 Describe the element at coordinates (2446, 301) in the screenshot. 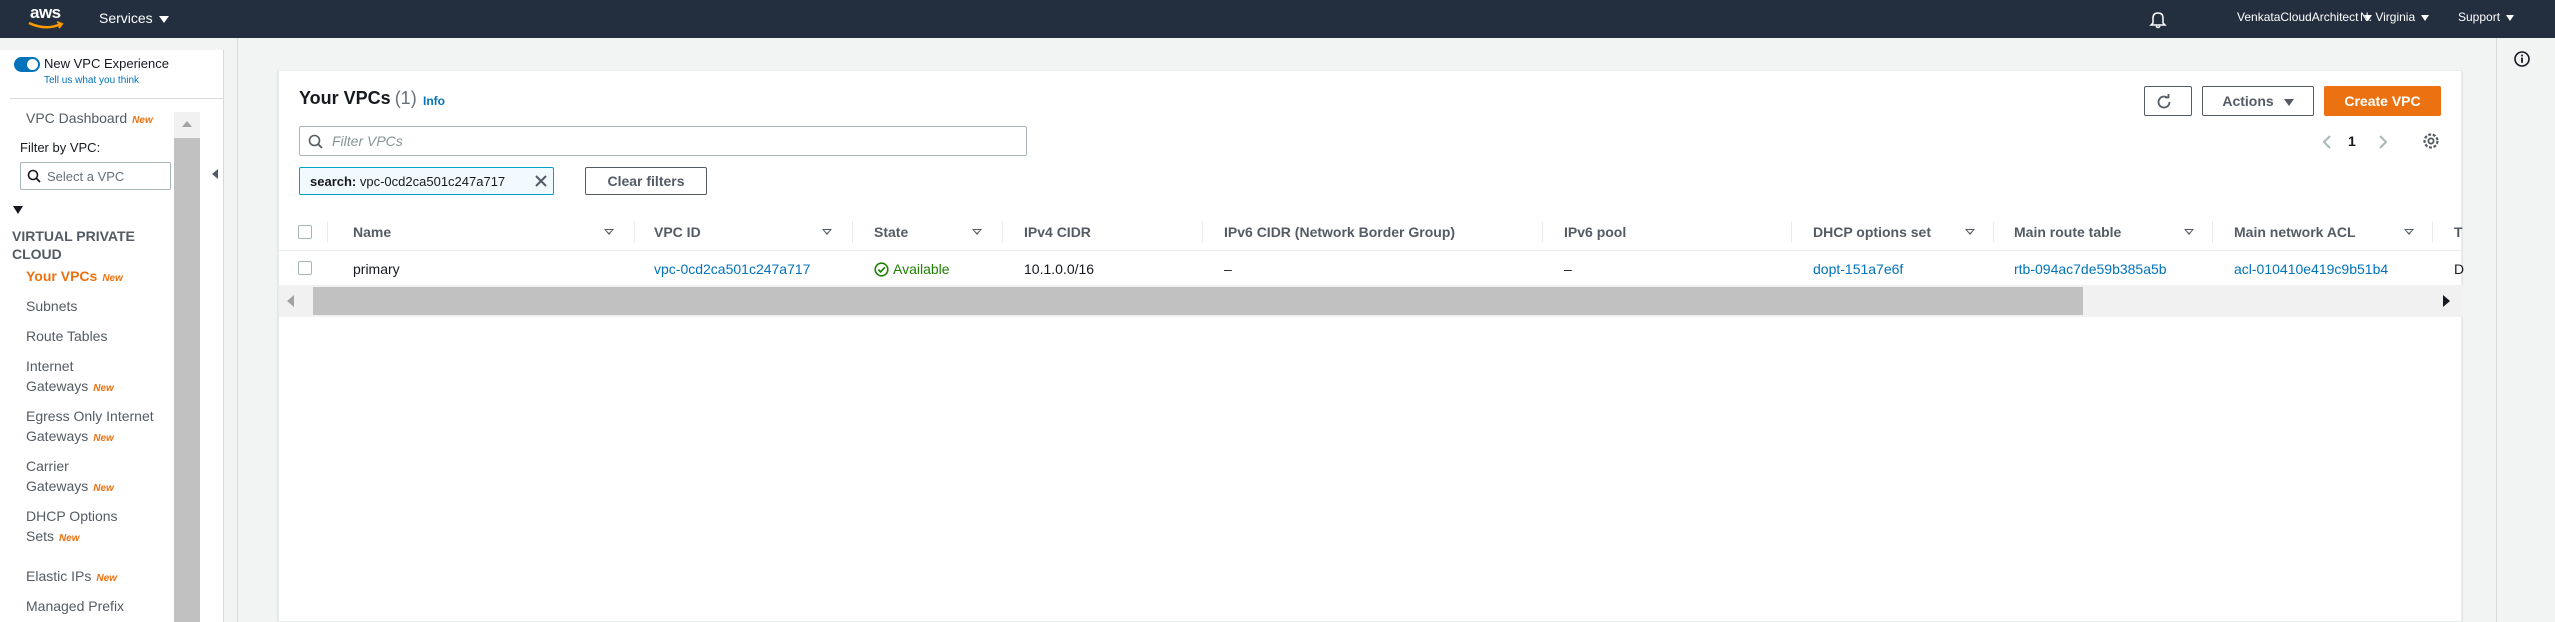

I see `scroll-right-arrow-icon` at that location.